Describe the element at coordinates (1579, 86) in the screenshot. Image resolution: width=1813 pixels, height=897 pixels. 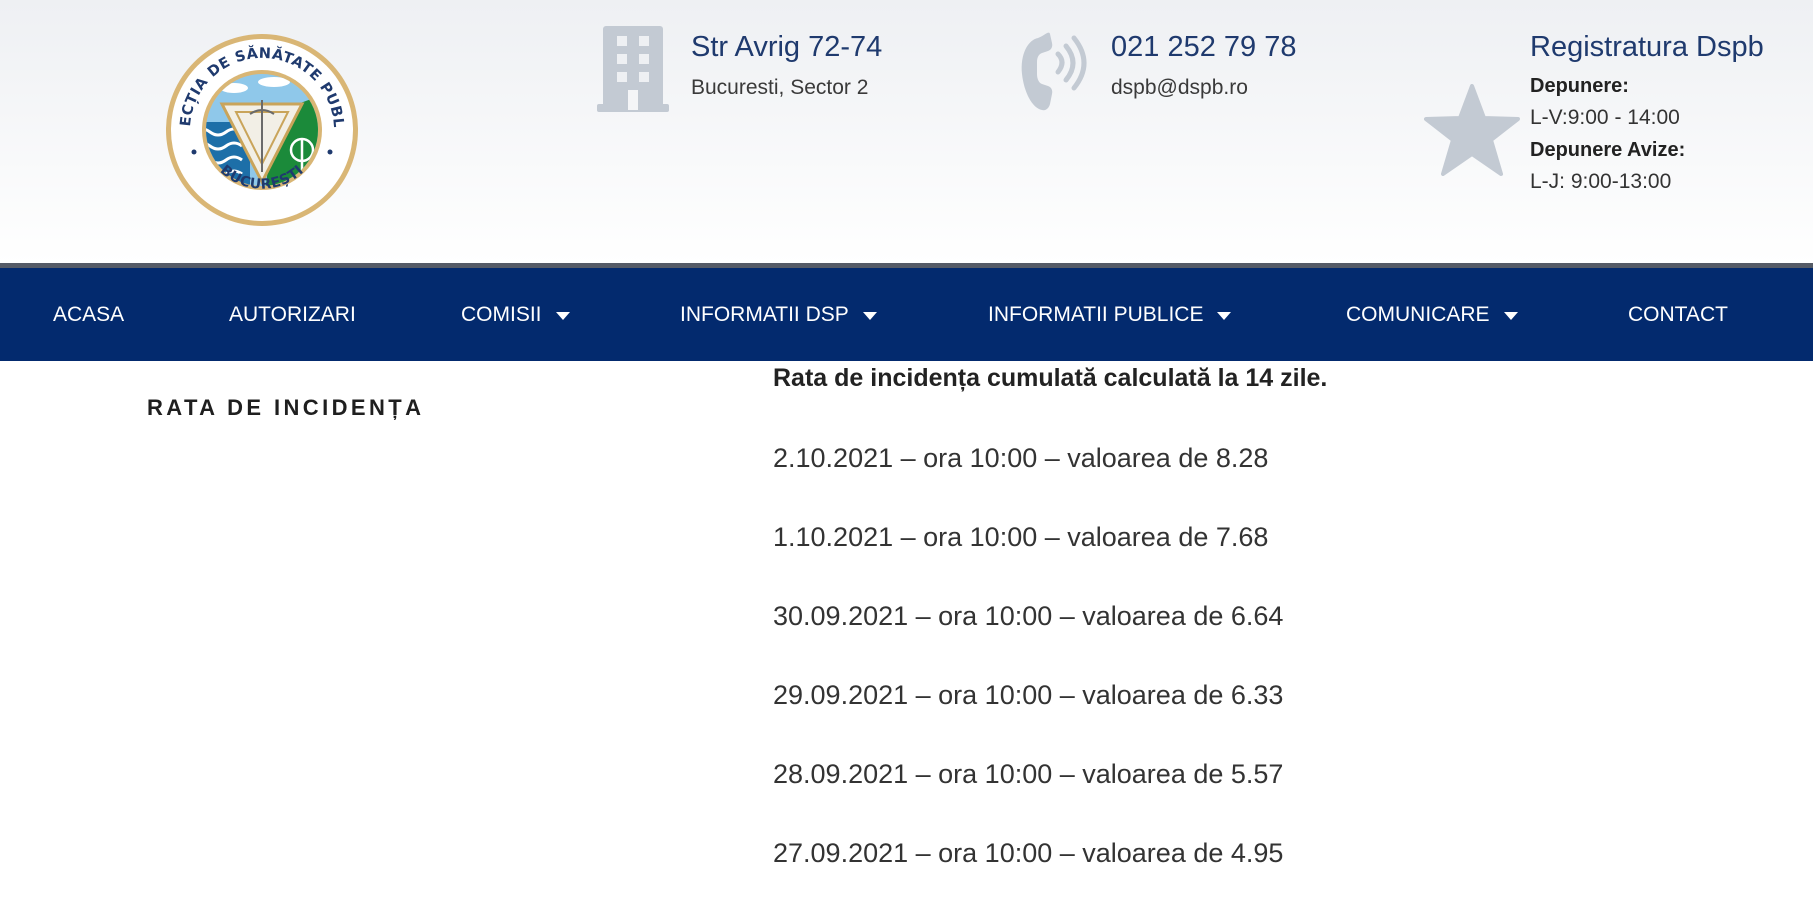
I see `registry-line1-label: Depunere:` at that location.